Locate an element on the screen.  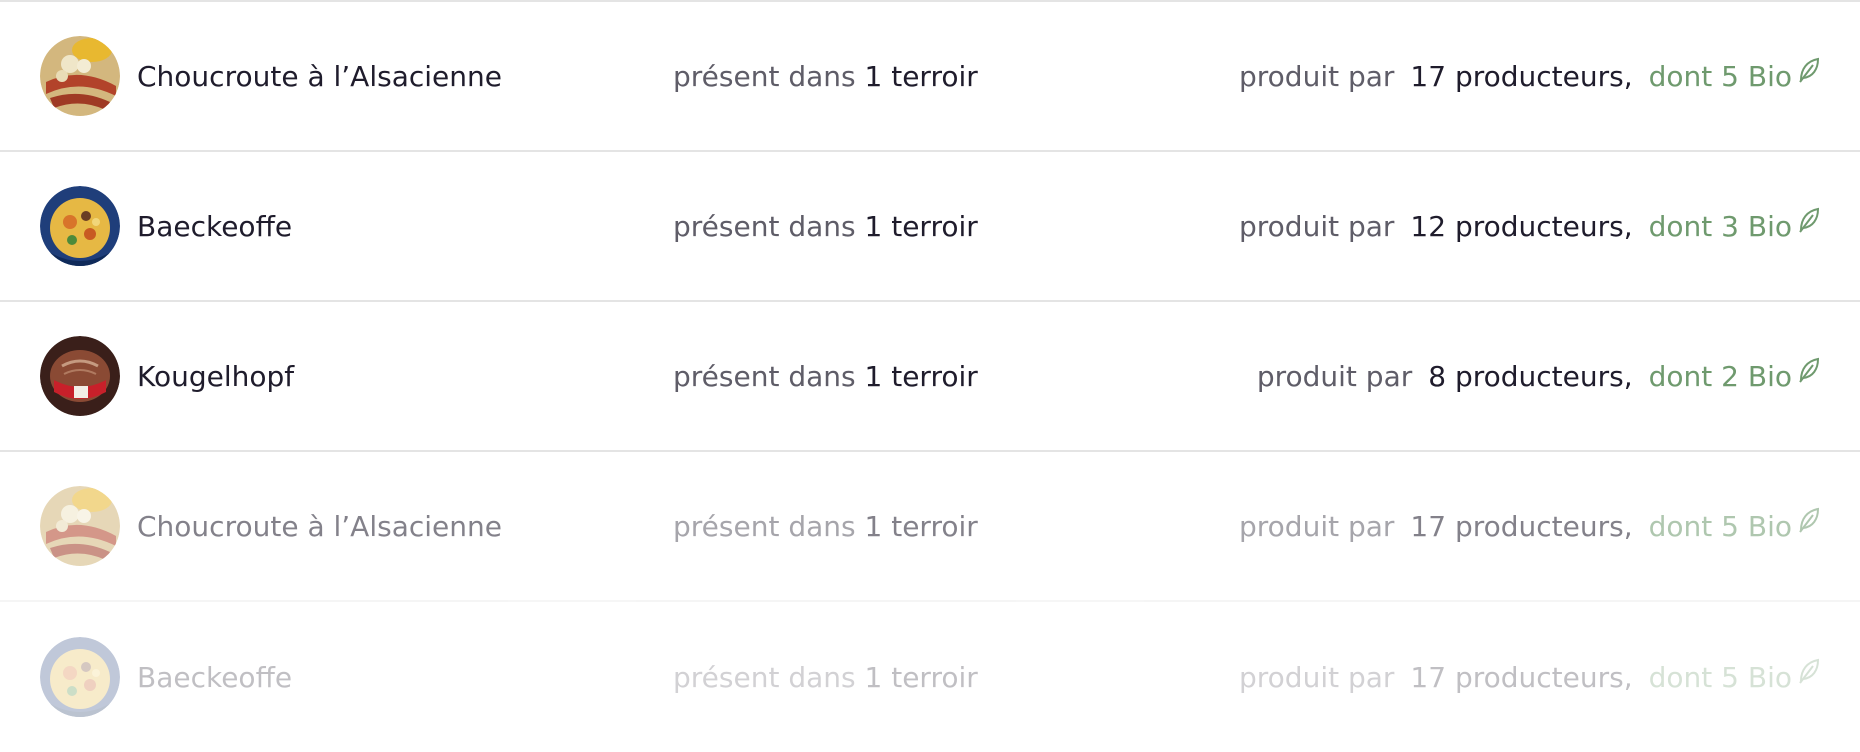
bio-count: dont 3 Bio is located at coordinates (1720, 226).